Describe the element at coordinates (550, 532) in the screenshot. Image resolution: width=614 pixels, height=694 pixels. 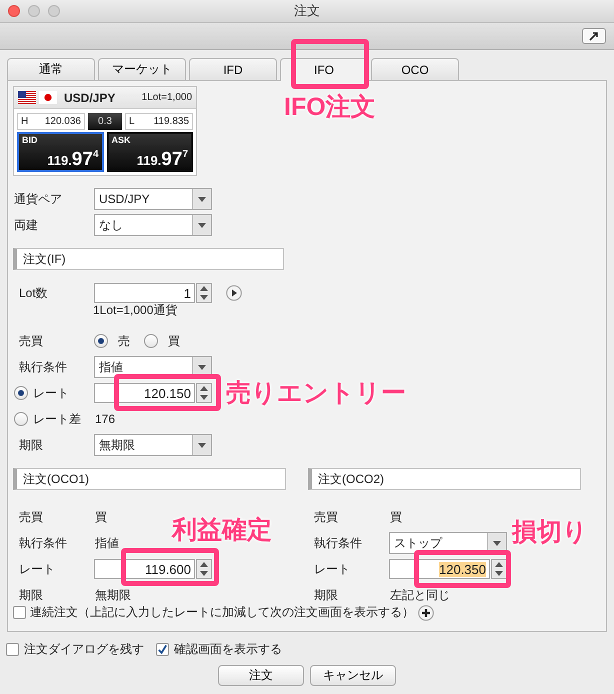
I see `annotation-label: 損切り` at that location.